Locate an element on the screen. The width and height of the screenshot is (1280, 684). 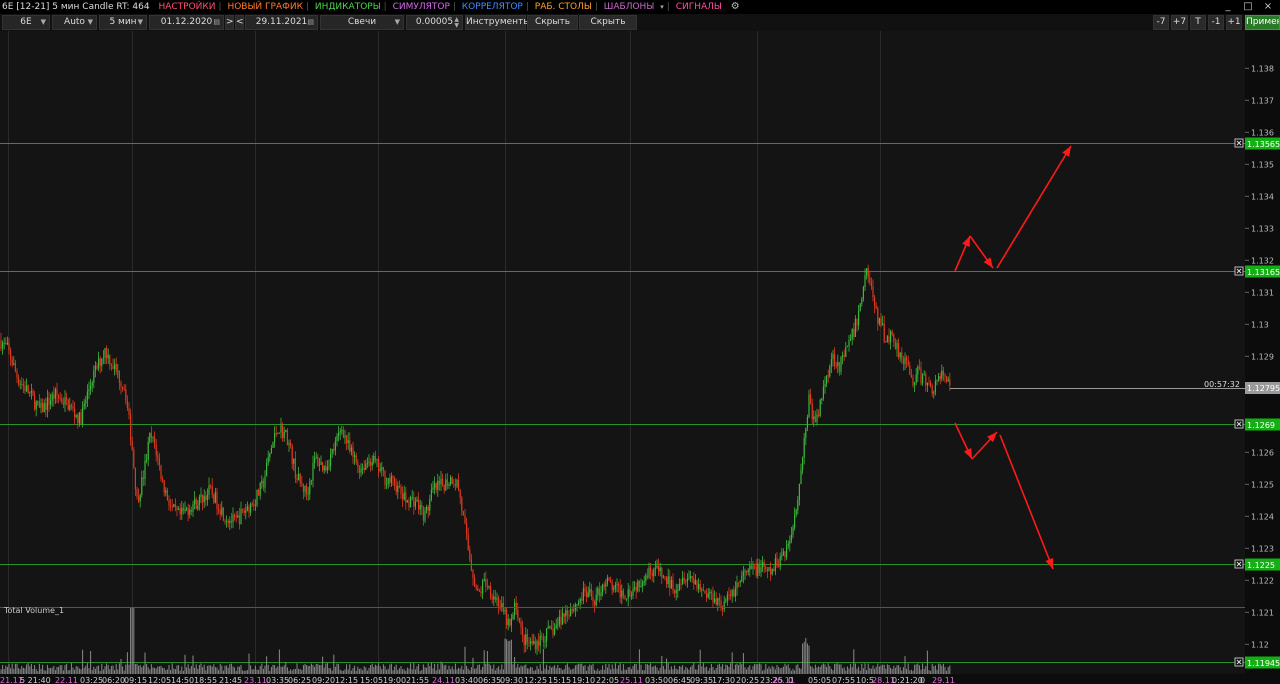
shift-today-button: T is located at coordinates (1198, 22).